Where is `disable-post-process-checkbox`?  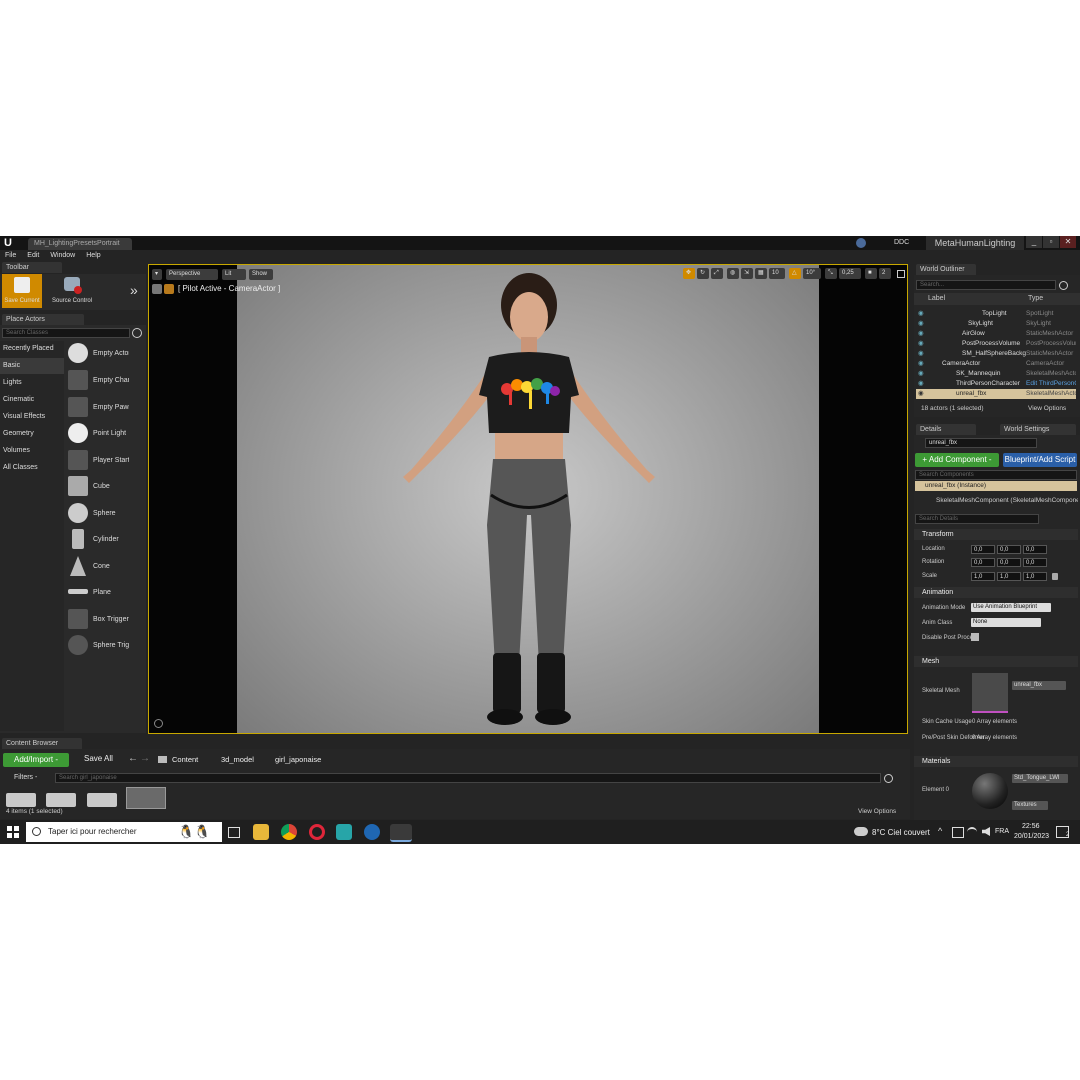
disable-post-process-checkbox is located at coordinates (975, 637).